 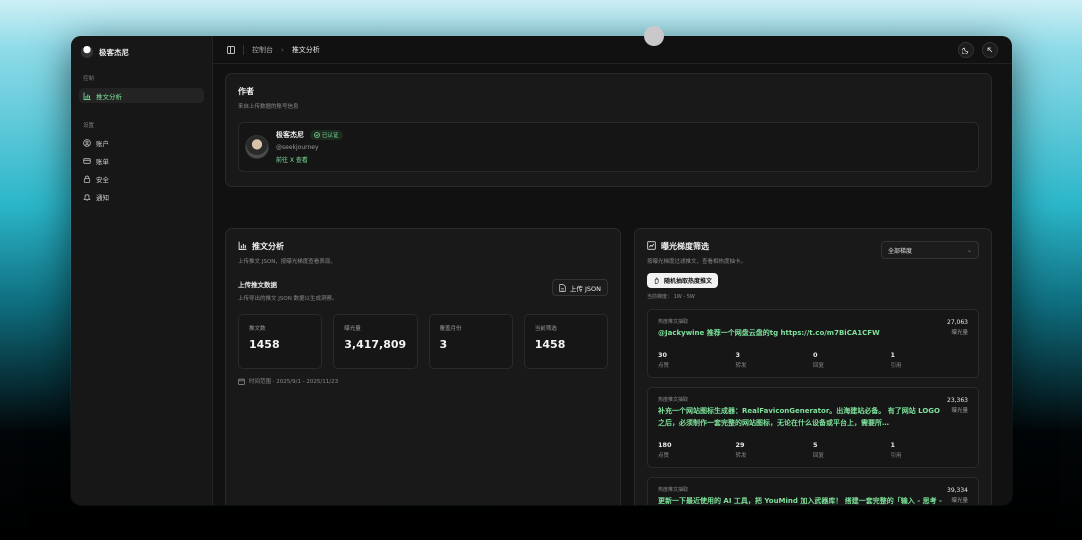 I want to click on upload-title: 上传推文数据, so click(x=257, y=285).